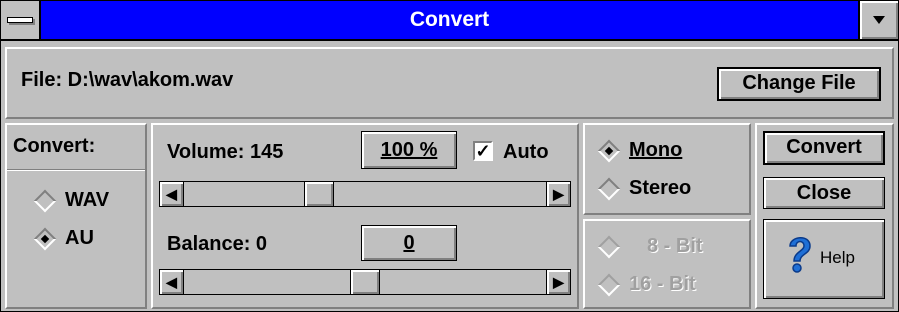  I want to click on file-label: File: D:\wav\akom.wav, so click(127, 80).